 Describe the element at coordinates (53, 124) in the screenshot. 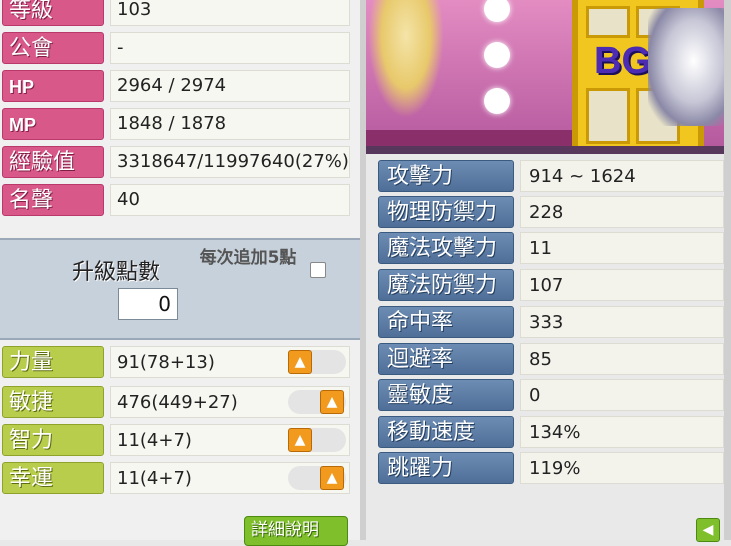

I see `mp-label: MP` at that location.